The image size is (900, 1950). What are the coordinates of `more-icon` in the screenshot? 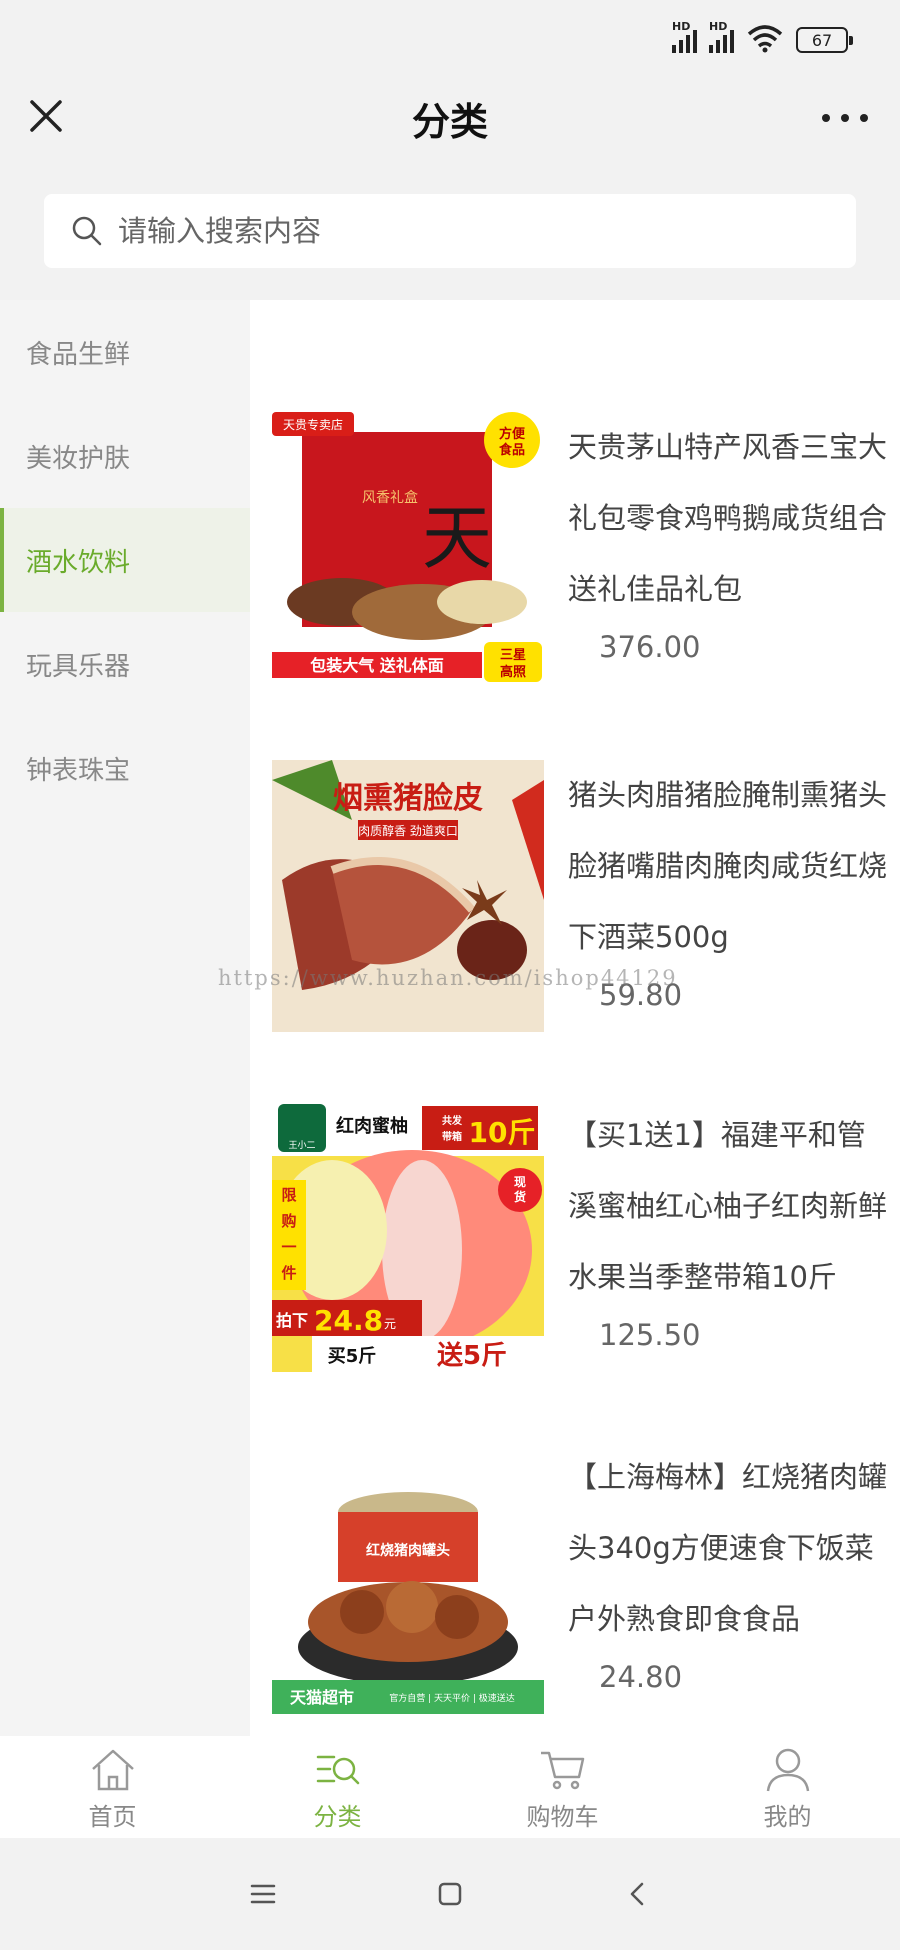 It's located at (826, 118).